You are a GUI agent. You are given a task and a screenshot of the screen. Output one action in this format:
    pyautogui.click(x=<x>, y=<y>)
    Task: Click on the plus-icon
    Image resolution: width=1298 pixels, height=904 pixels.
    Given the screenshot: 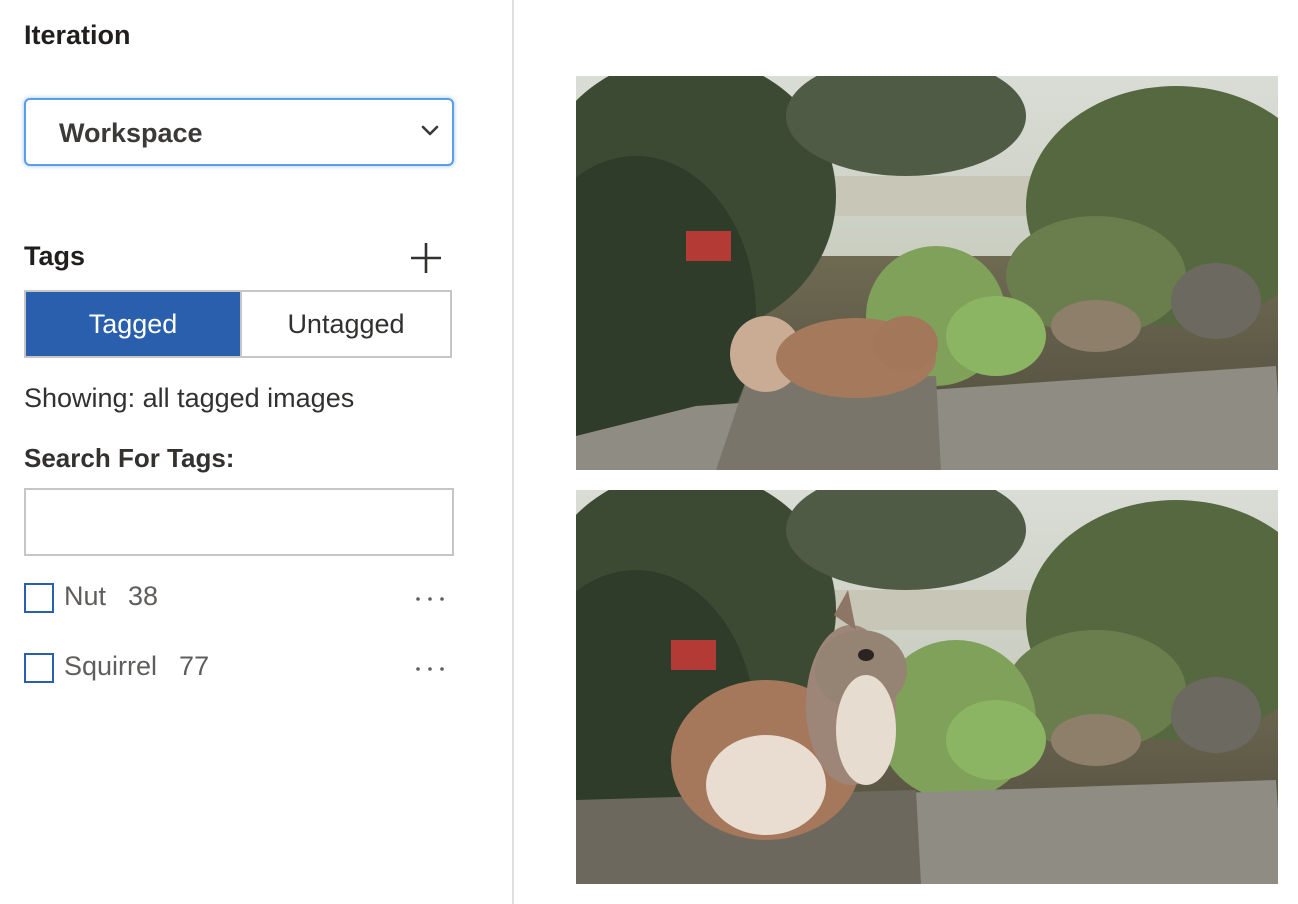 What is the action you would take?
    pyautogui.click(x=426, y=258)
    